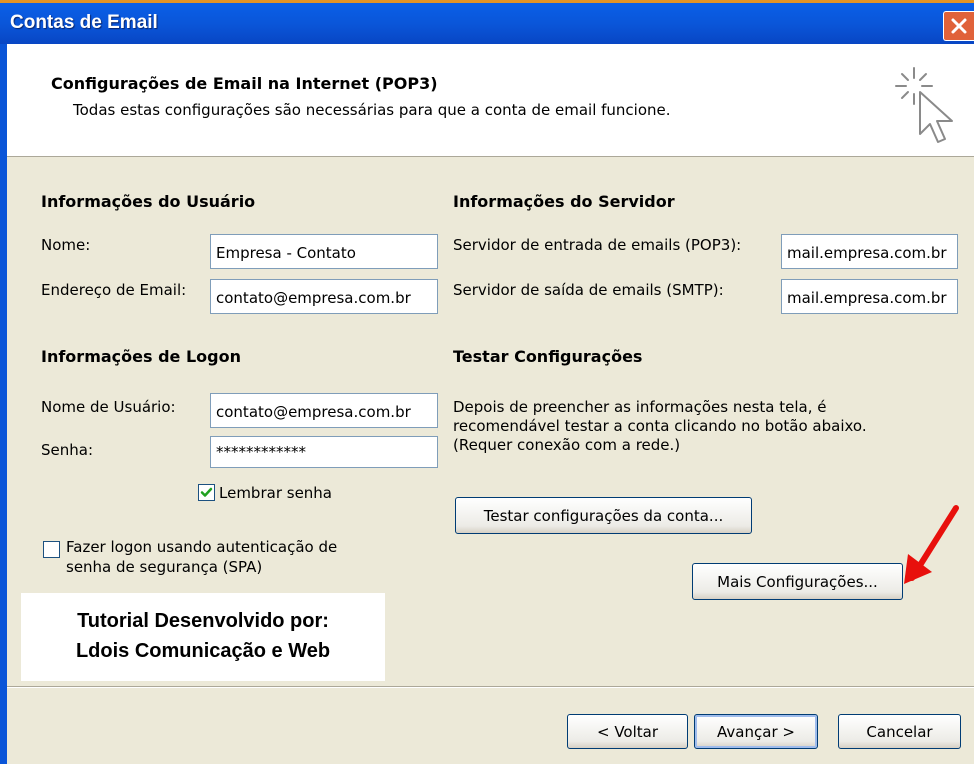 The height and width of the screenshot is (764, 974). I want to click on red-arrow-icon, so click(931, 544).